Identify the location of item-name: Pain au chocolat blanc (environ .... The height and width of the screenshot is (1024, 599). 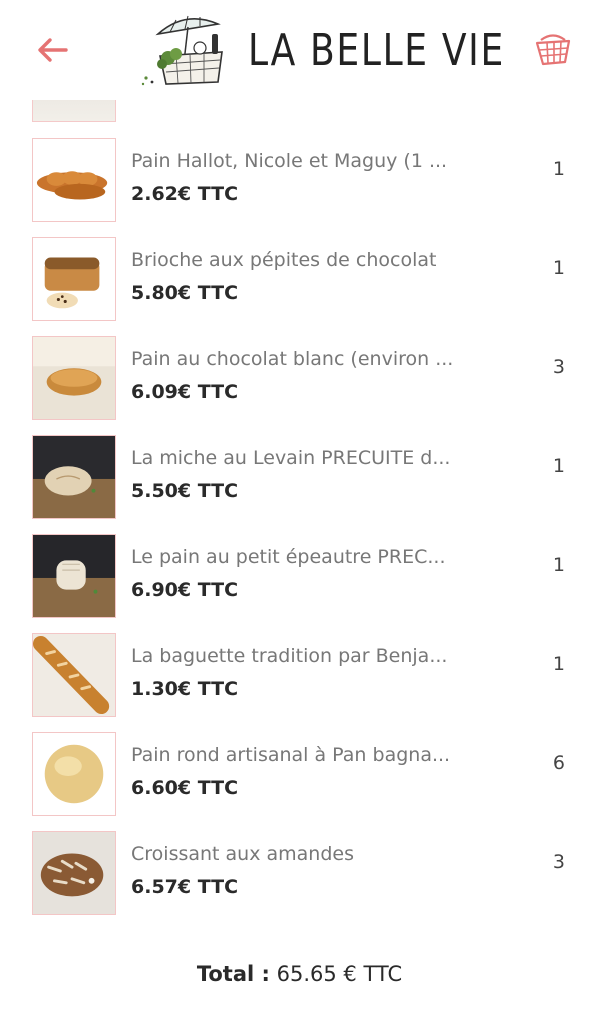
(292, 359).